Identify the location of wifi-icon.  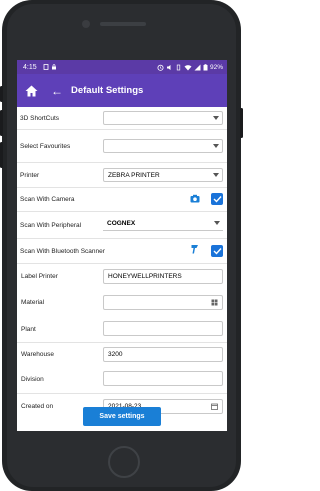
(188, 67).